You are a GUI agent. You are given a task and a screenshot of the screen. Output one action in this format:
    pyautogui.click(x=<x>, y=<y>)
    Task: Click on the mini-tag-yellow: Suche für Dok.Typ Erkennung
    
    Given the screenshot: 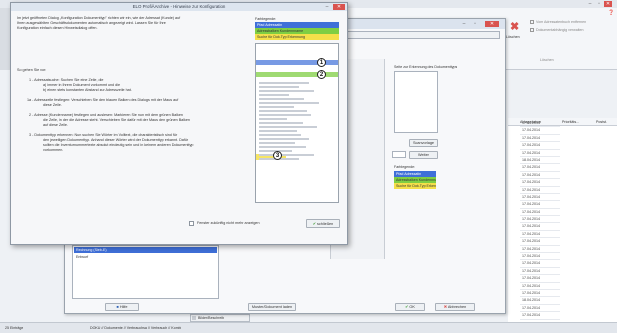 What is the action you would take?
    pyautogui.click(x=297, y=37)
    